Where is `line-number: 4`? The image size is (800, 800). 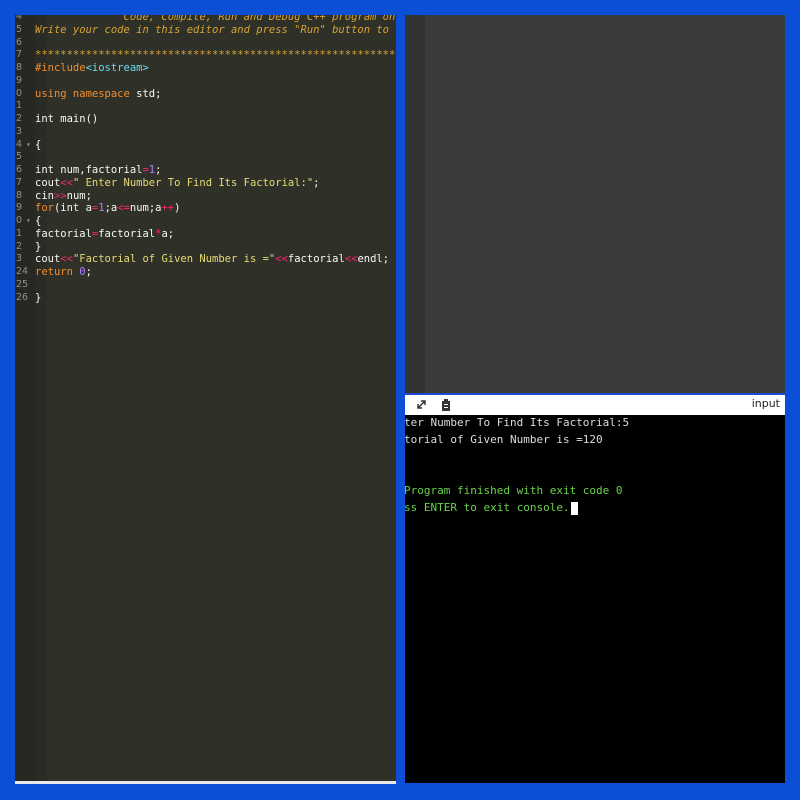 line-number: 4 is located at coordinates (19, 18).